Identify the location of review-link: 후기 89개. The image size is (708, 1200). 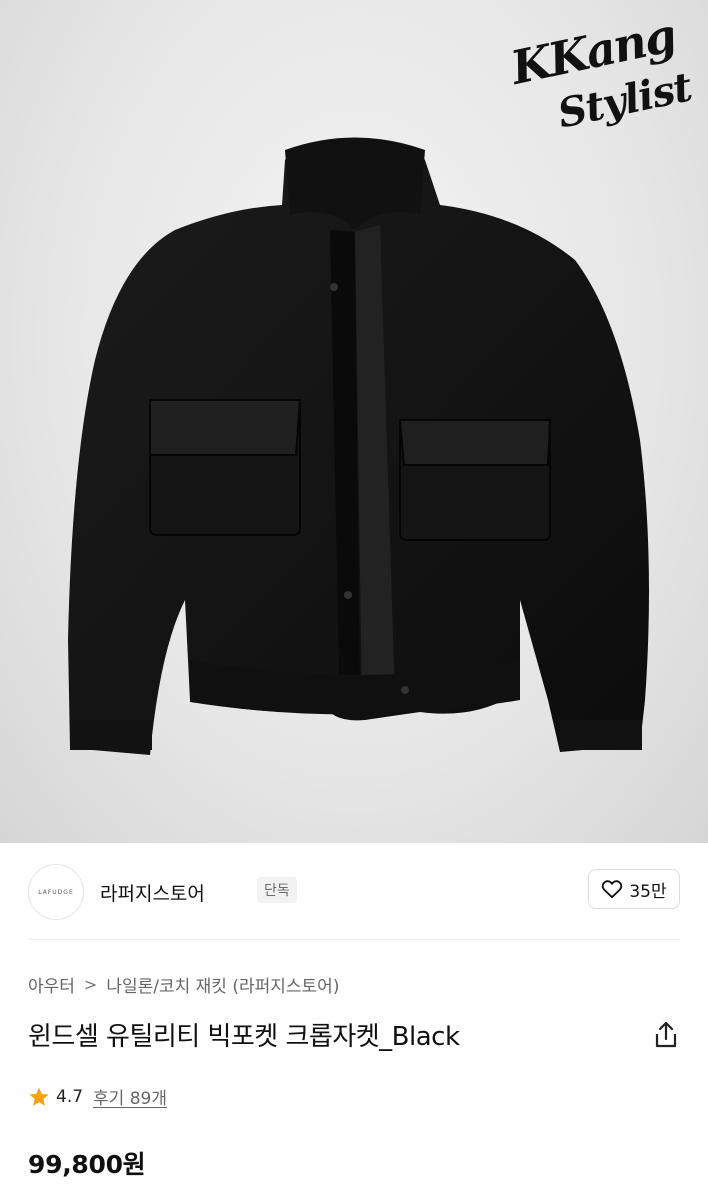
(130, 1096).